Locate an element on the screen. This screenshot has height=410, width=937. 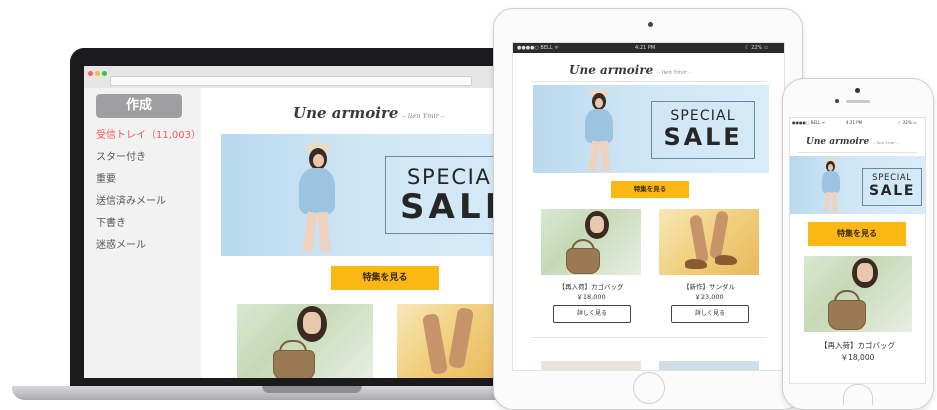
phone-camera is located at coordinates (857, 90).